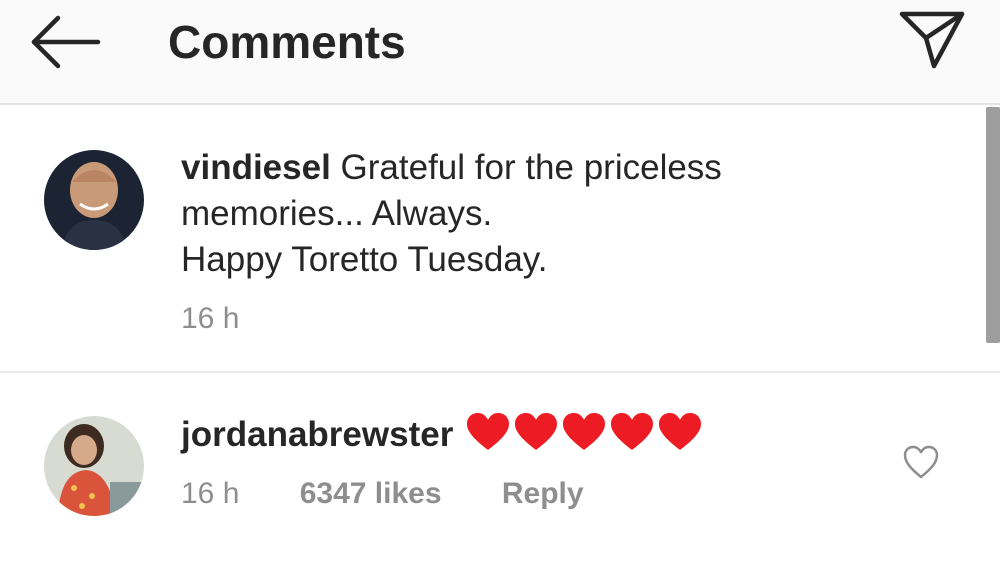 The height and width of the screenshot is (565, 1000). What do you see at coordinates (500, 372) in the screenshot?
I see `divider` at bounding box center [500, 372].